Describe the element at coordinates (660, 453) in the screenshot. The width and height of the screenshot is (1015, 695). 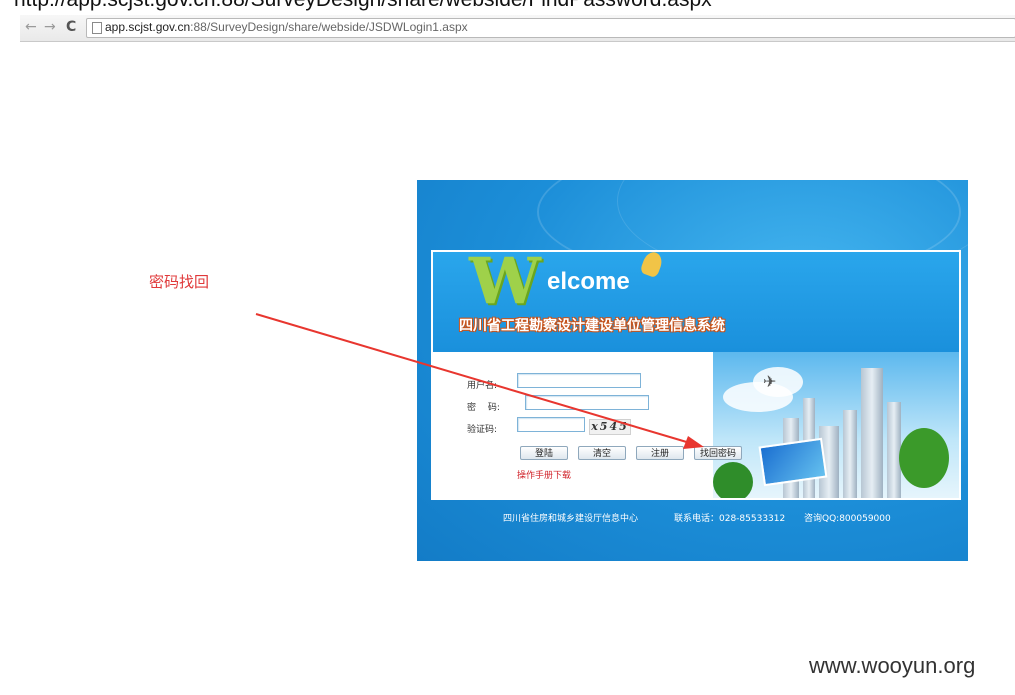
I see `register-button: 注册` at that location.